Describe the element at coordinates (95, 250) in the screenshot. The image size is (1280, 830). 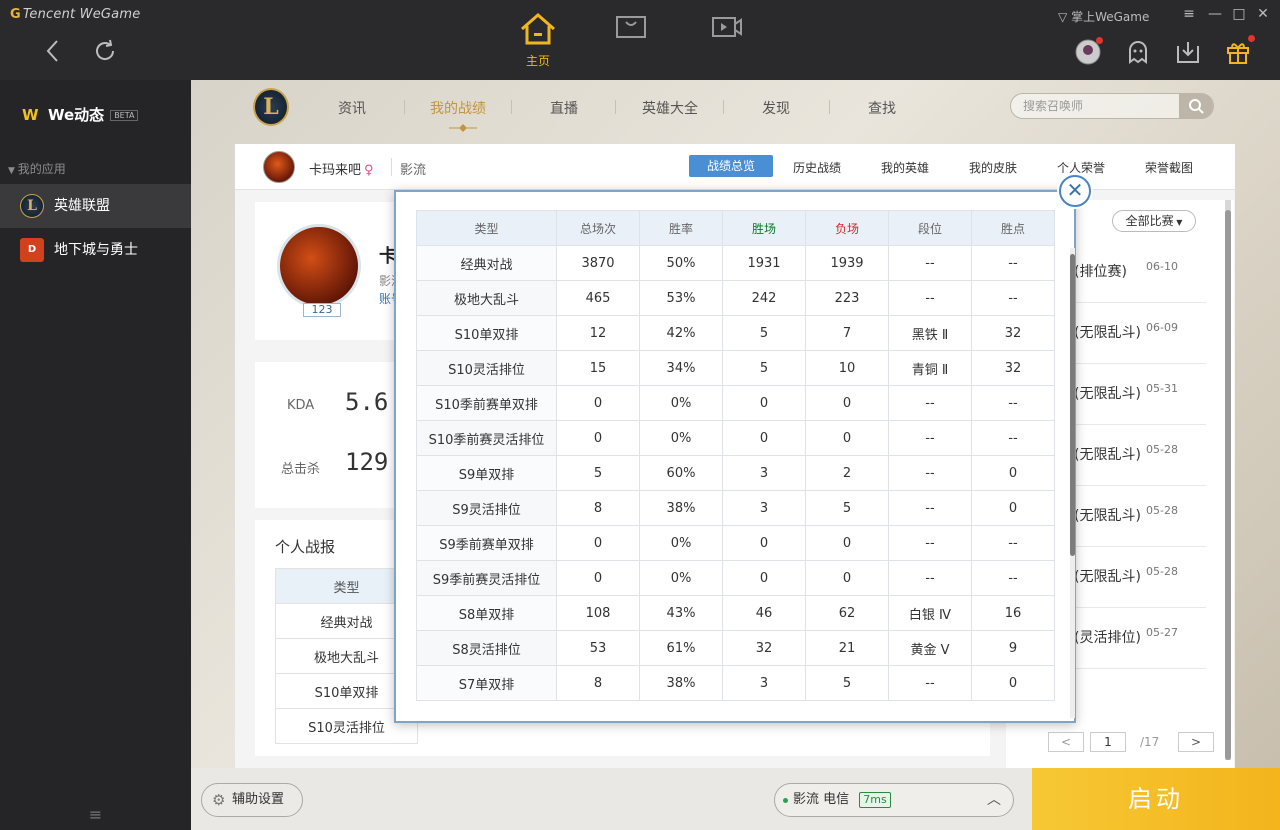
I see `sidebar-item-dnf: D 地下城与勇士` at that location.